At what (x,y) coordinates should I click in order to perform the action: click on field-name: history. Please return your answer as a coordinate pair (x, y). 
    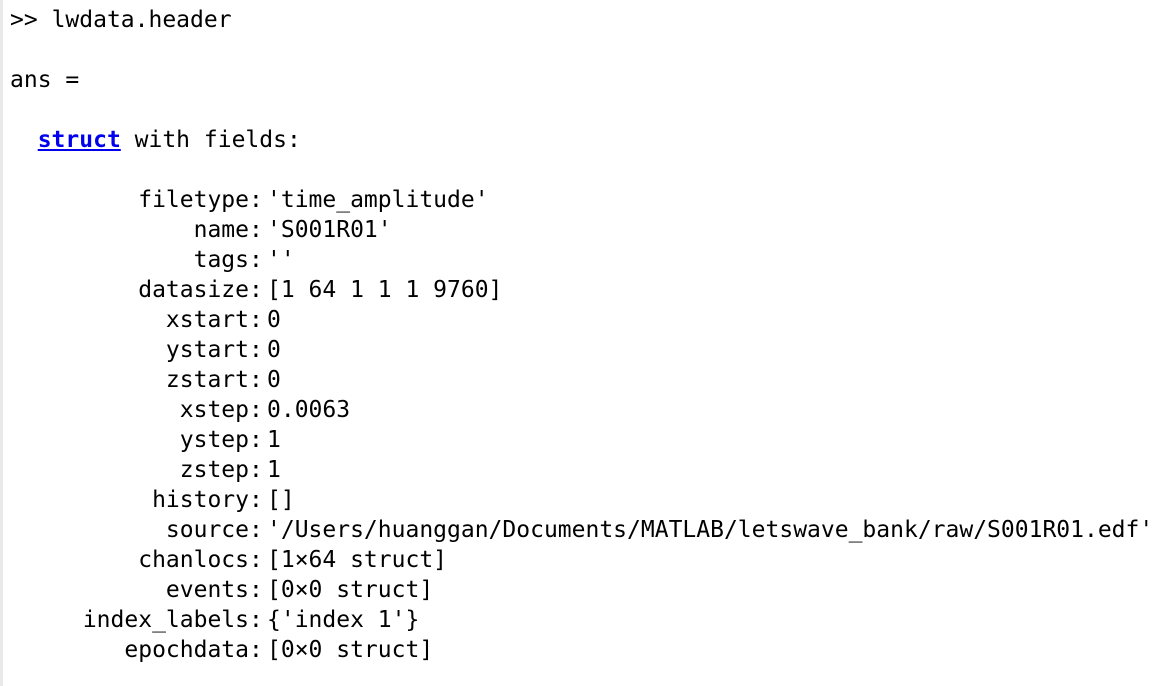
    Looking at the image, I should click on (200, 500).